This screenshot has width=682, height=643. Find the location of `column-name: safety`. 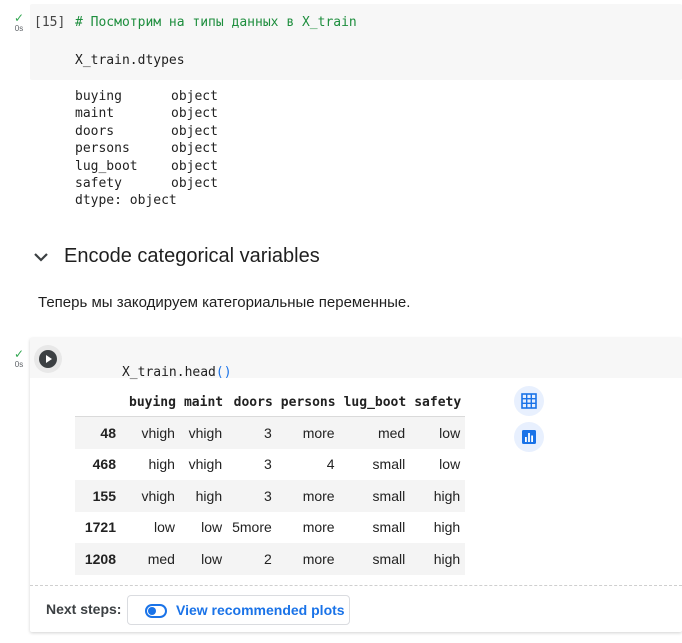

column-name: safety is located at coordinates (98, 184).